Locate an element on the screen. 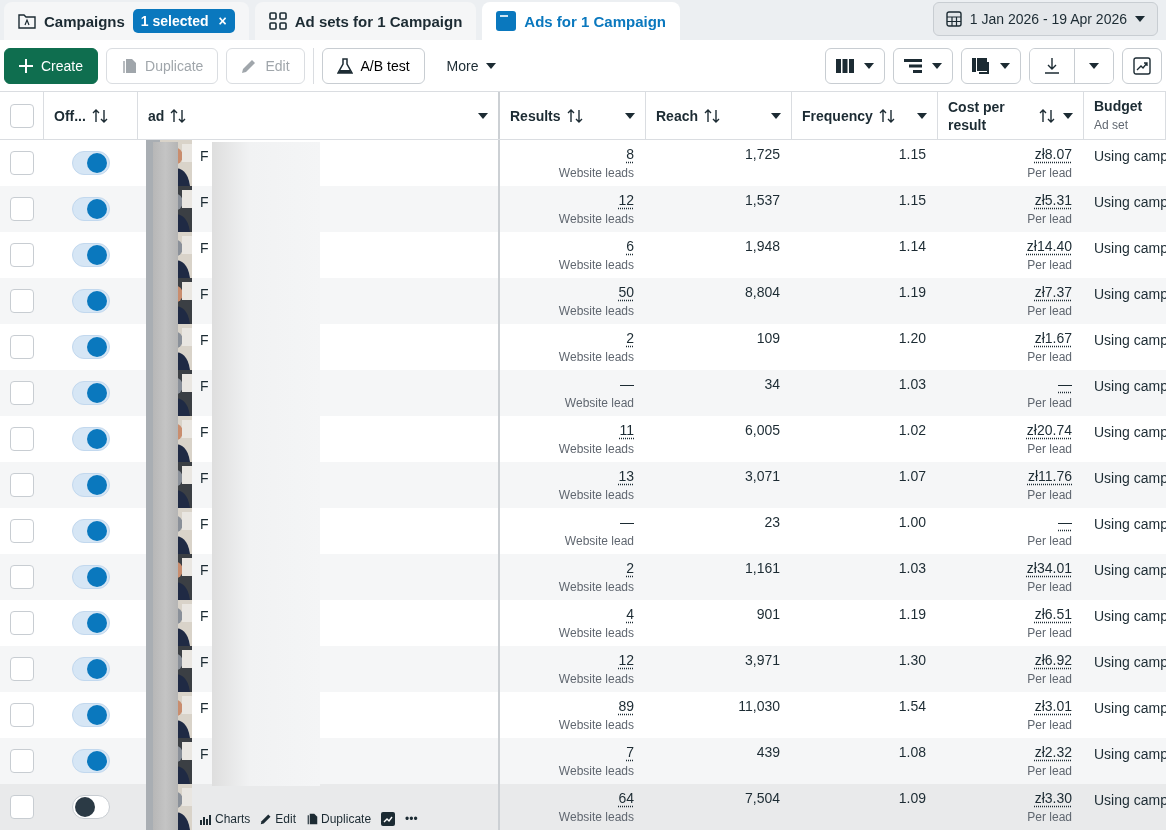 The width and height of the screenshot is (1166, 830). tab: Ad sets for 1 Campaign is located at coordinates (365, 21).